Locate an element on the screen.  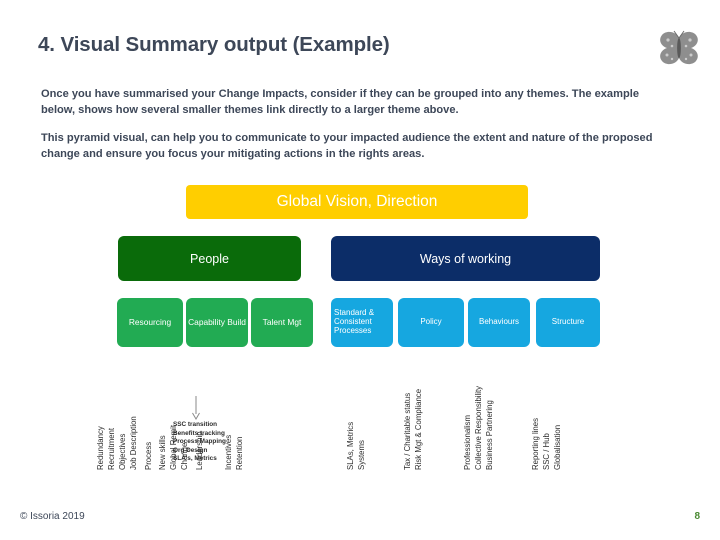
impact-label: Objectives is located at coordinates (122, 451).